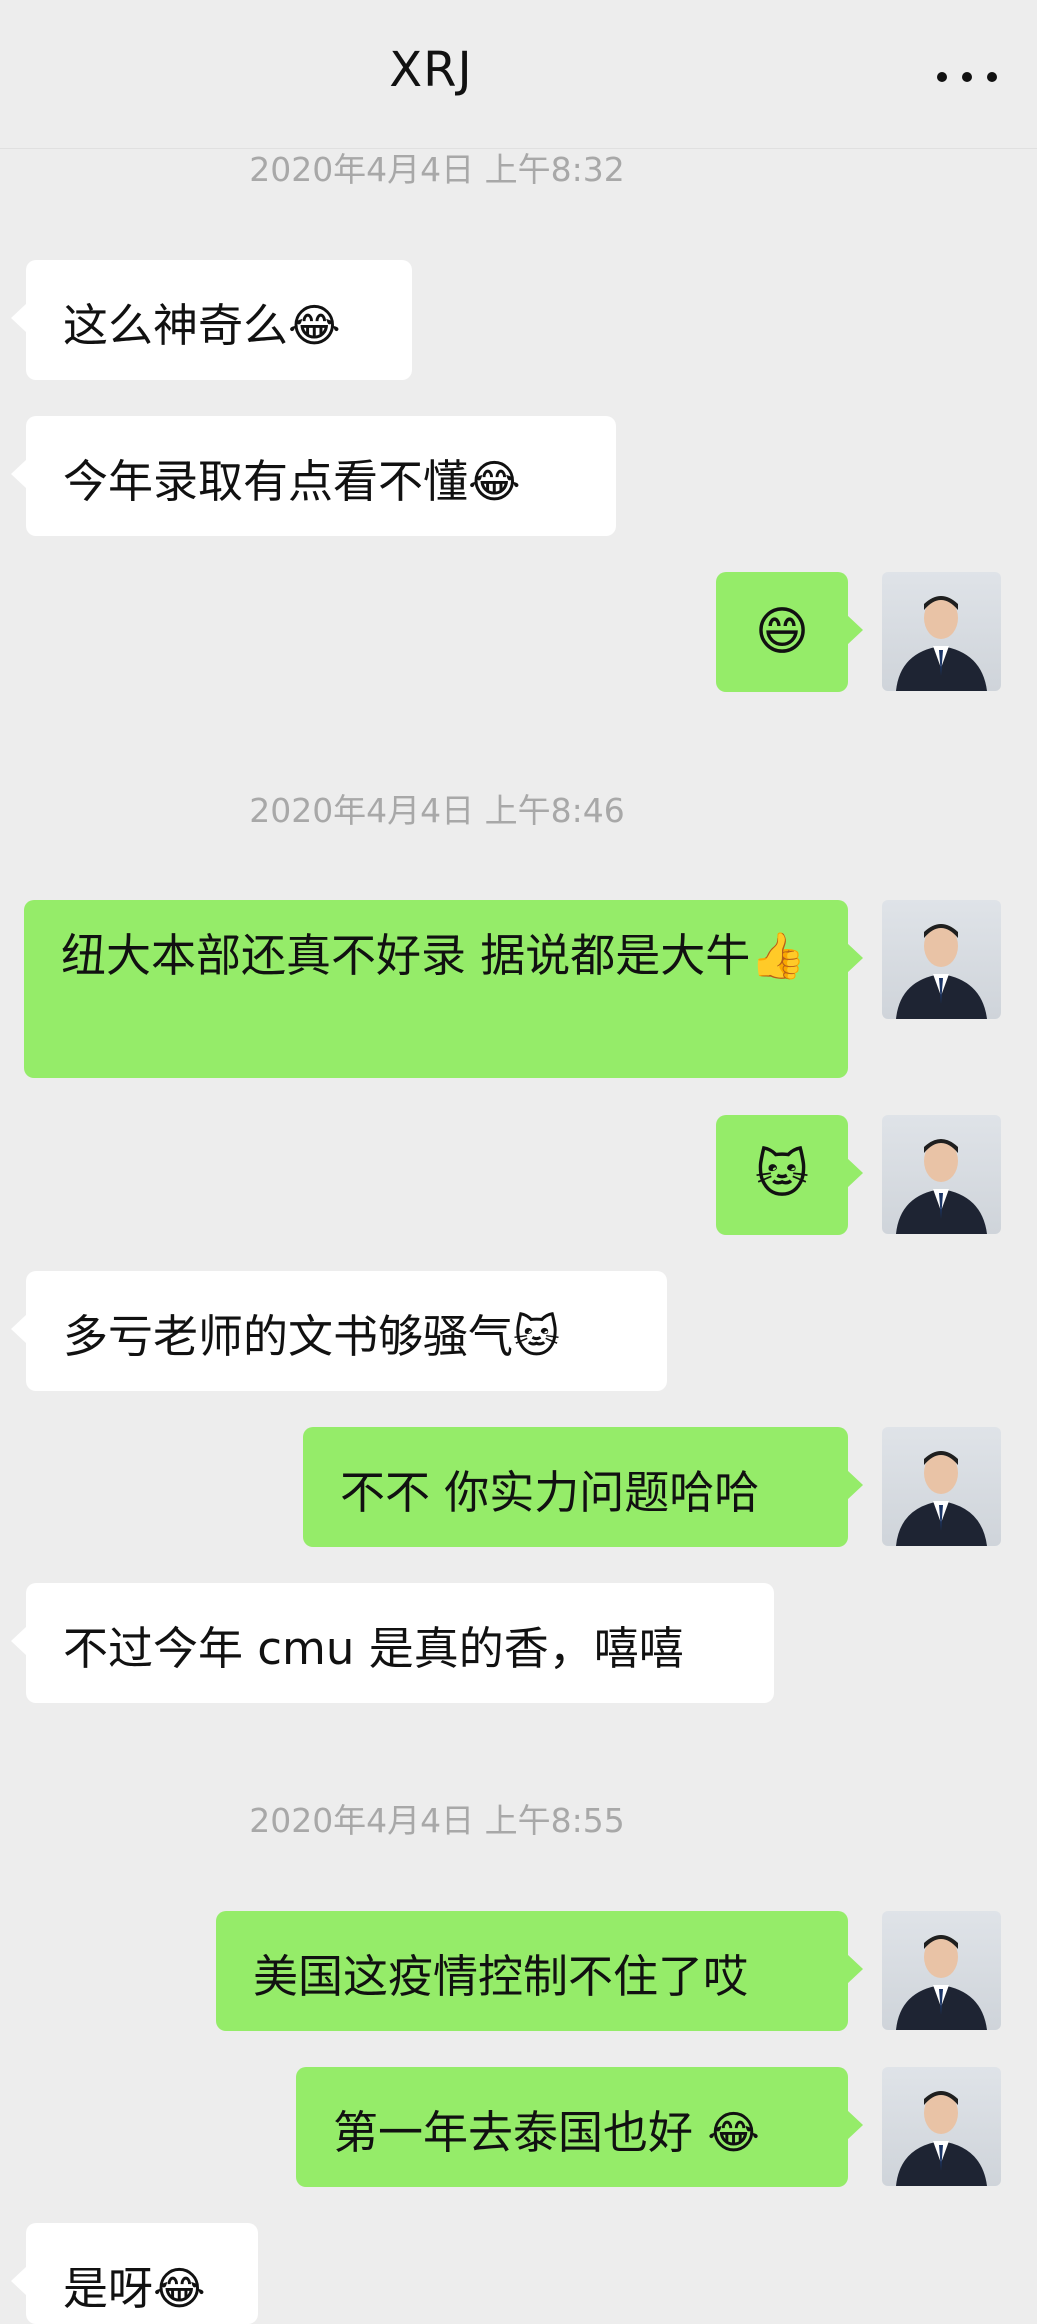 Image resolution: width=1037 pixels, height=2324 pixels. What do you see at coordinates (313, 476) in the screenshot?
I see `message-bubble-incoming: 今年录取有点看不懂😂` at bounding box center [313, 476].